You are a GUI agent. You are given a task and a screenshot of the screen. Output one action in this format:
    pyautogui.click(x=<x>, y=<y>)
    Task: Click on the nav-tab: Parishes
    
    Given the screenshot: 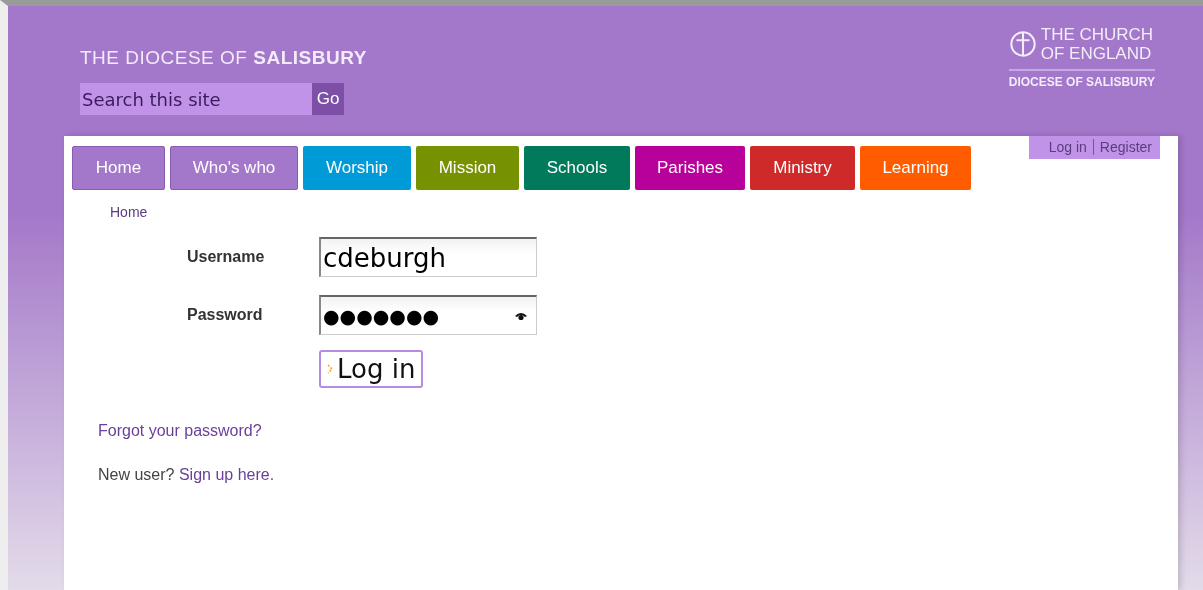 What is the action you would take?
    pyautogui.click(x=690, y=168)
    